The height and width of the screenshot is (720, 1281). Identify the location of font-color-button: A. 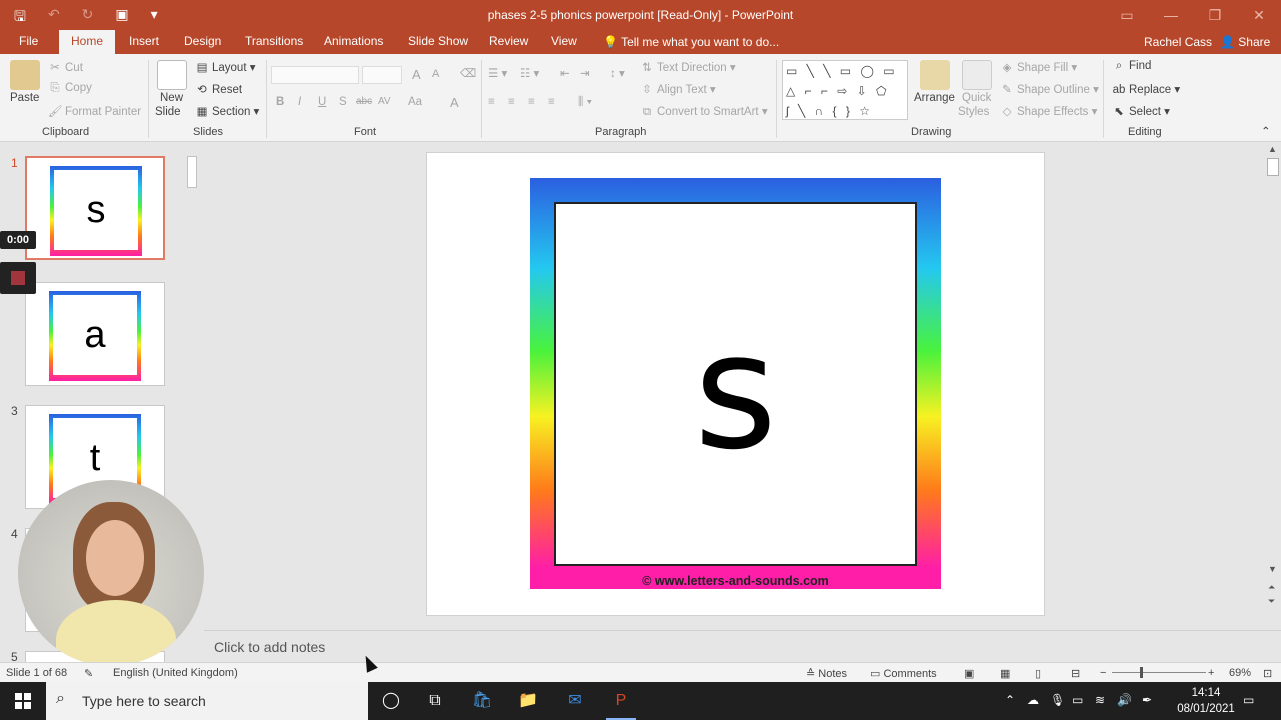
(454, 102).